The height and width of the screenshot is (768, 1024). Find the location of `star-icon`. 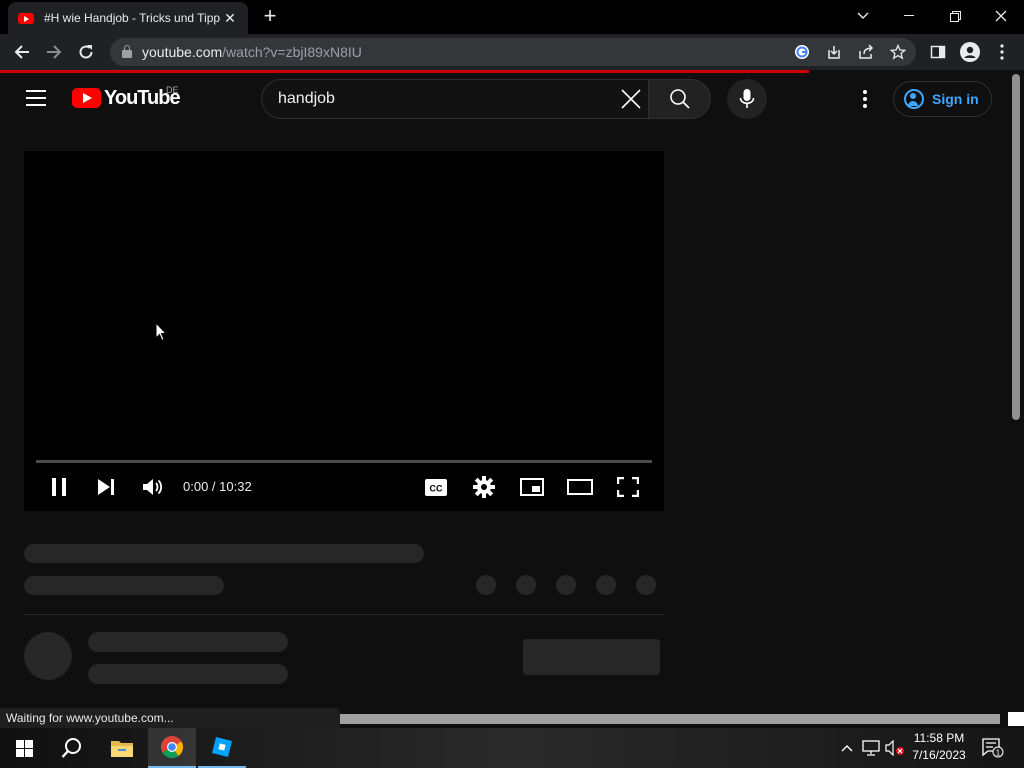

star-icon is located at coordinates (898, 52).